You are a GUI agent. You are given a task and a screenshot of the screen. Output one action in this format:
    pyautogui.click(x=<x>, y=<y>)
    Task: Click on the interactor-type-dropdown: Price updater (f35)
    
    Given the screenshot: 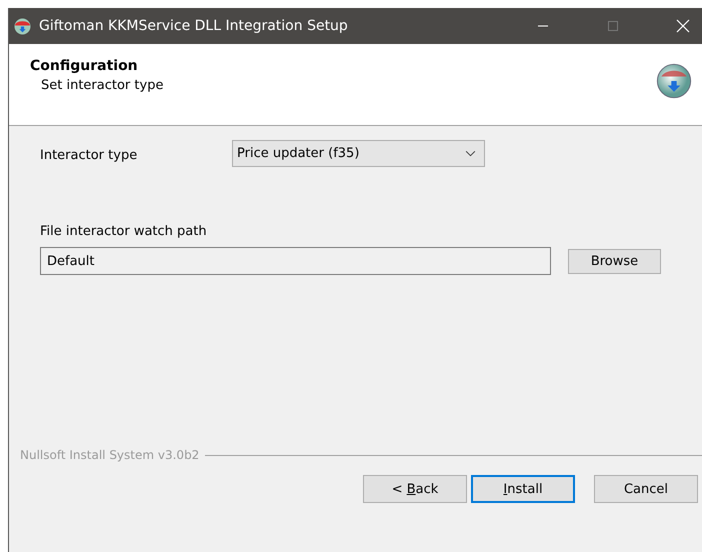 What is the action you would take?
    pyautogui.click(x=358, y=153)
    